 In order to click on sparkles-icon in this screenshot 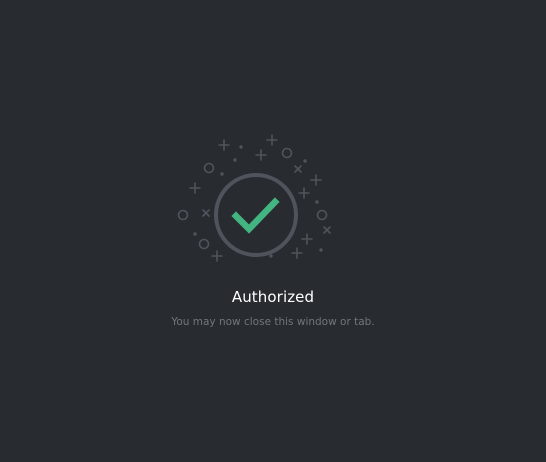, I will do `click(254, 198)`.